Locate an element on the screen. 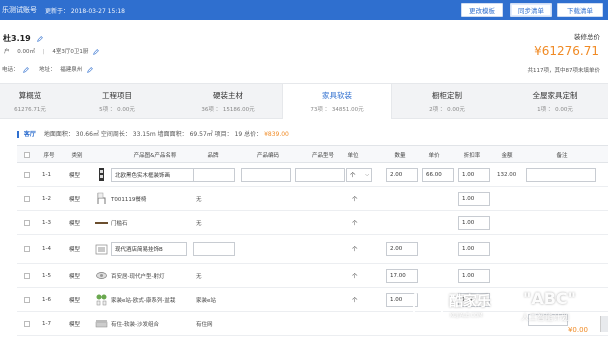 The width and height of the screenshot is (608, 343). product-cell: T001119餐椅 is located at coordinates (120, 198).